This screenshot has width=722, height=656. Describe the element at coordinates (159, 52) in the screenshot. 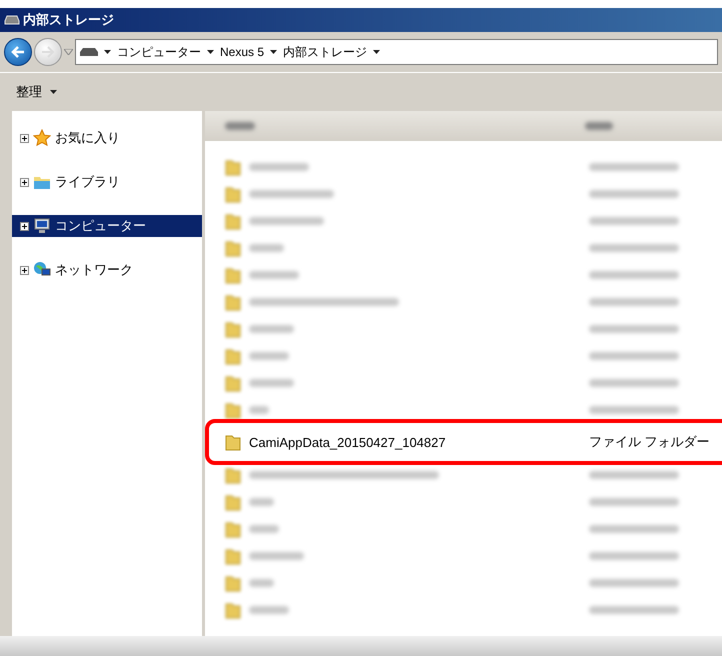

I see `breadcrumb: コンピューター` at that location.